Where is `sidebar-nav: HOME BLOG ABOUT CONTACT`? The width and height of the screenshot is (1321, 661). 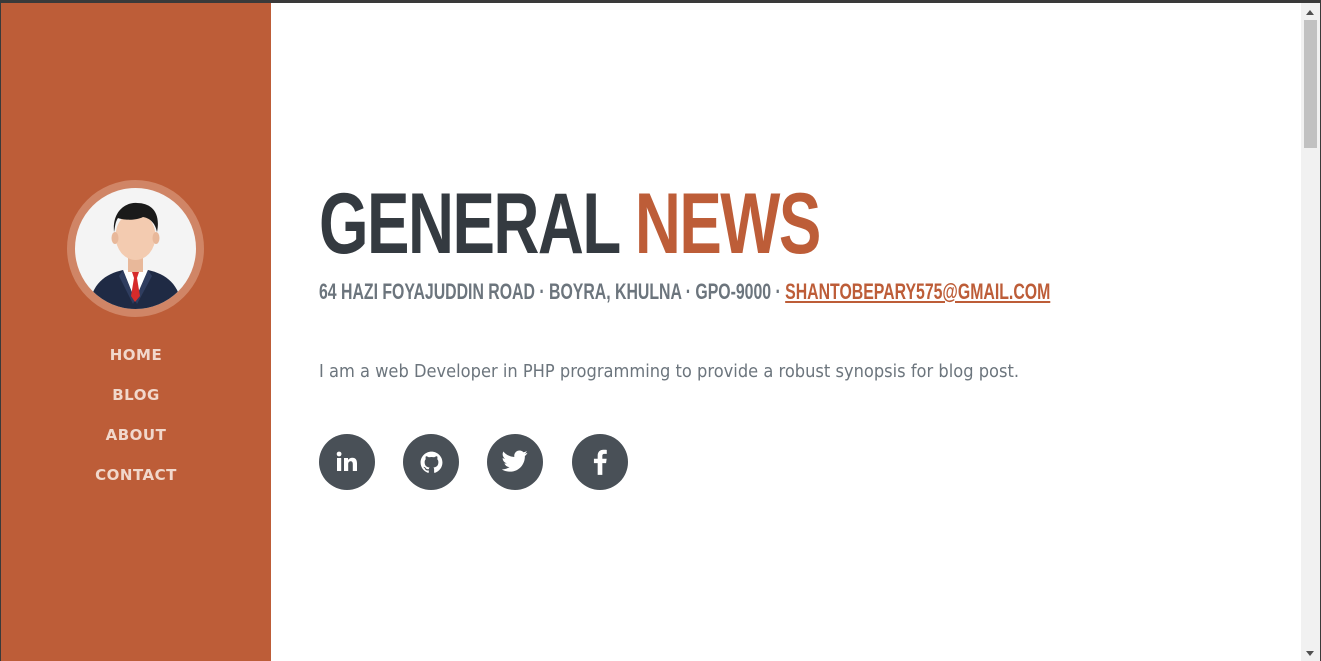
sidebar-nav: HOME BLOG ABOUT CONTACT is located at coordinates (136, 421).